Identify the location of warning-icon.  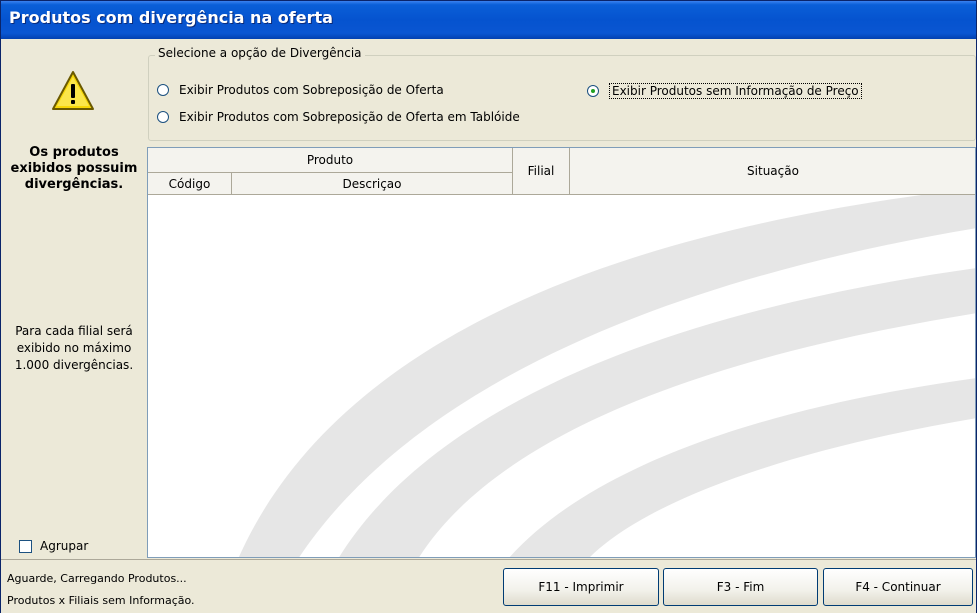
(73, 90).